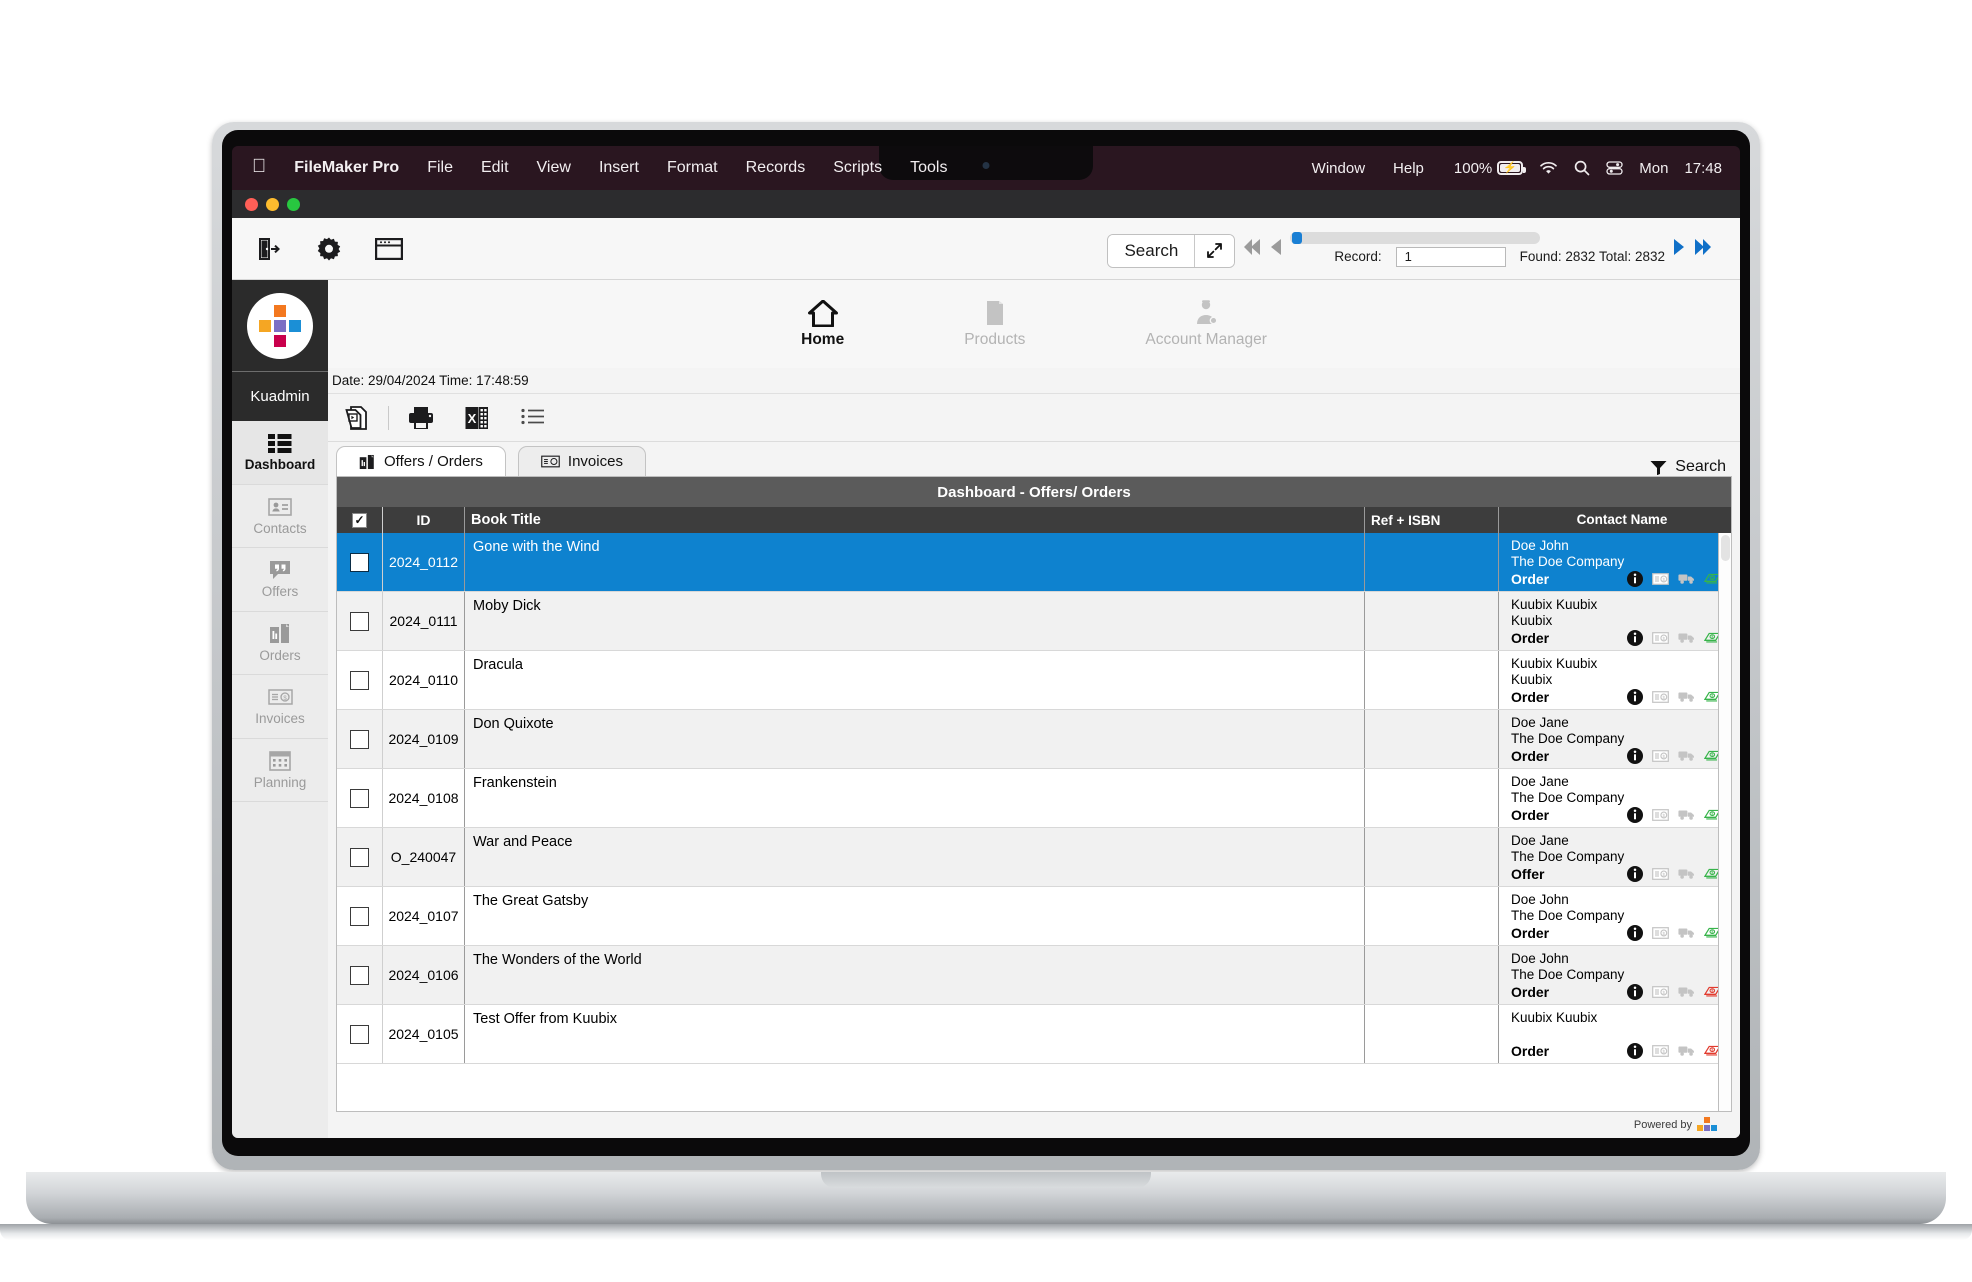  Describe the element at coordinates (280, 326) in the screenshot. I see `app-logo` at that location.